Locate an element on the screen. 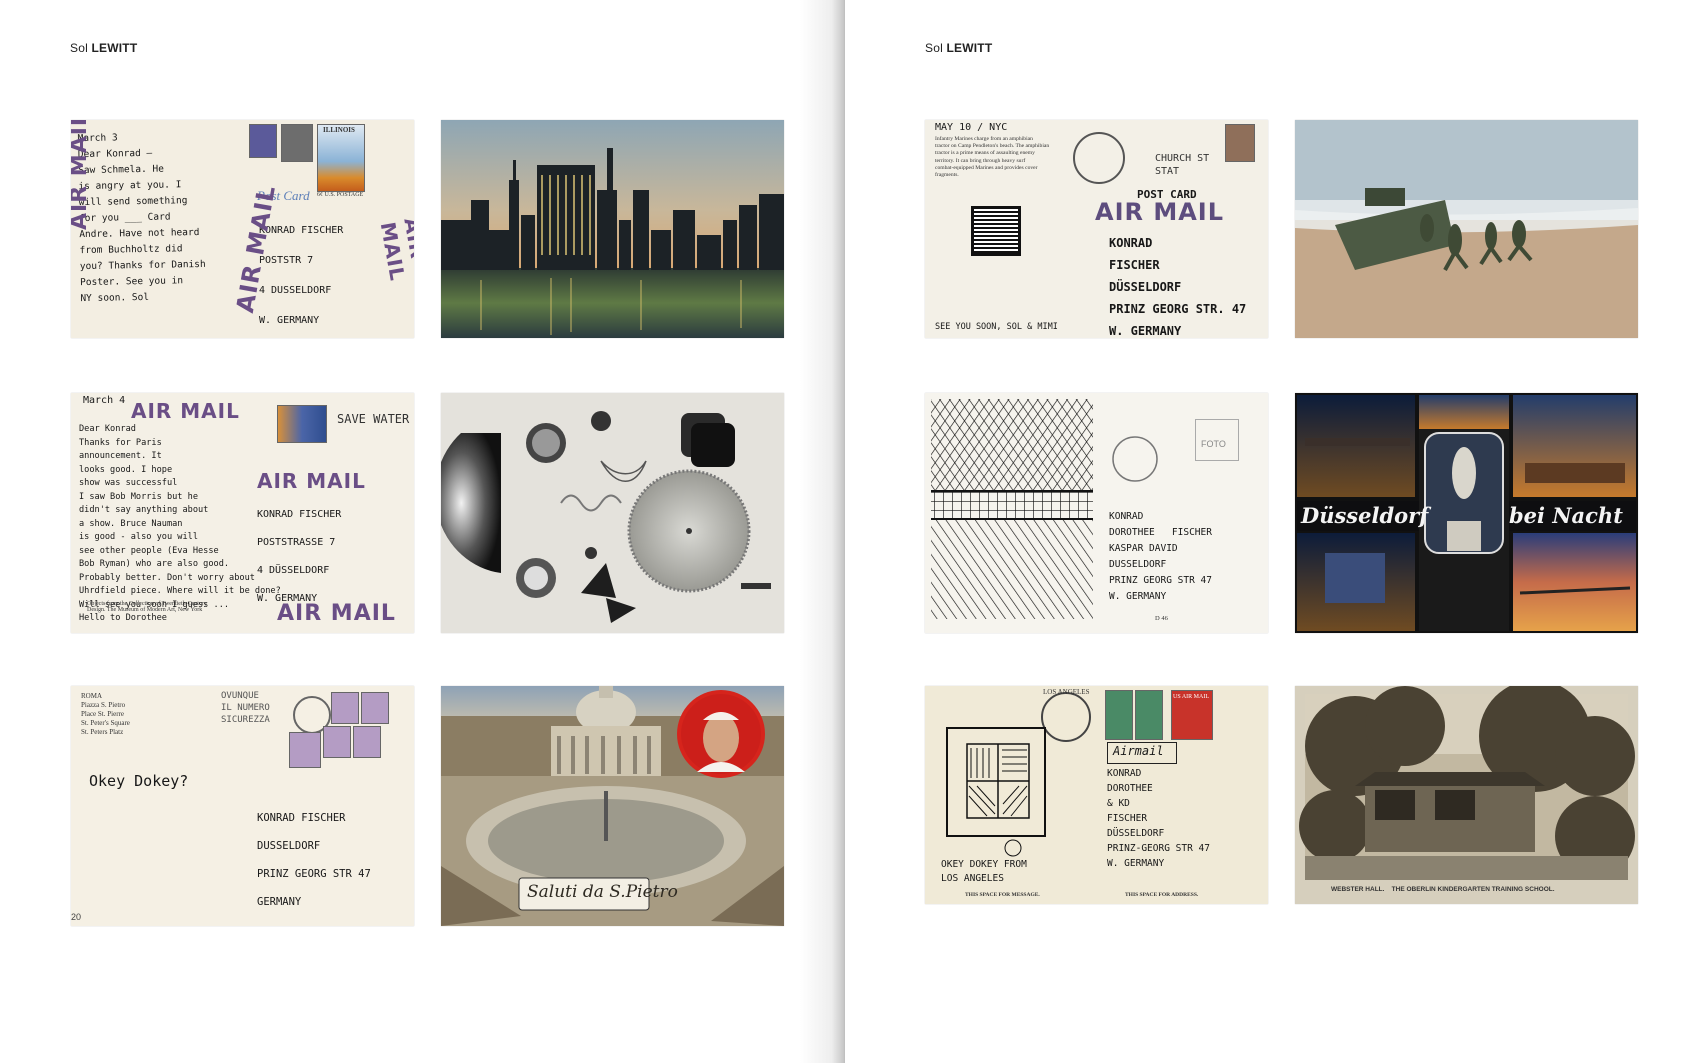  postcard-message: Okey Dokey? is located at coordinates (139, 781).